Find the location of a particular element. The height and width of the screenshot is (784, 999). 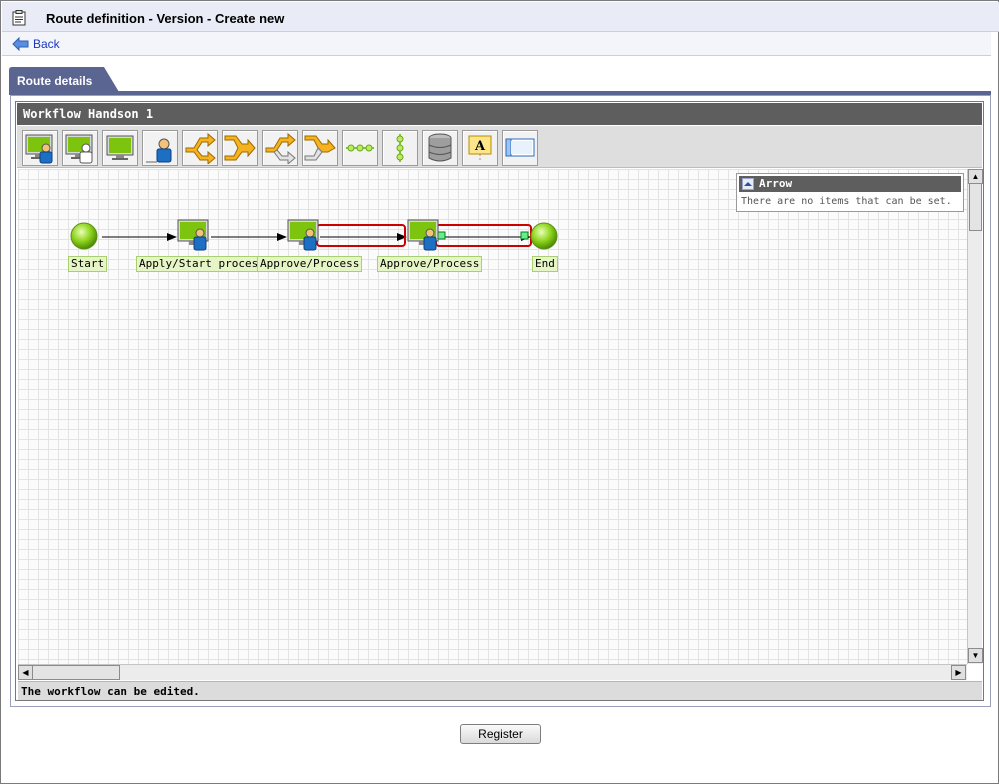

tool-process-node is located at coordinates (120, 148).